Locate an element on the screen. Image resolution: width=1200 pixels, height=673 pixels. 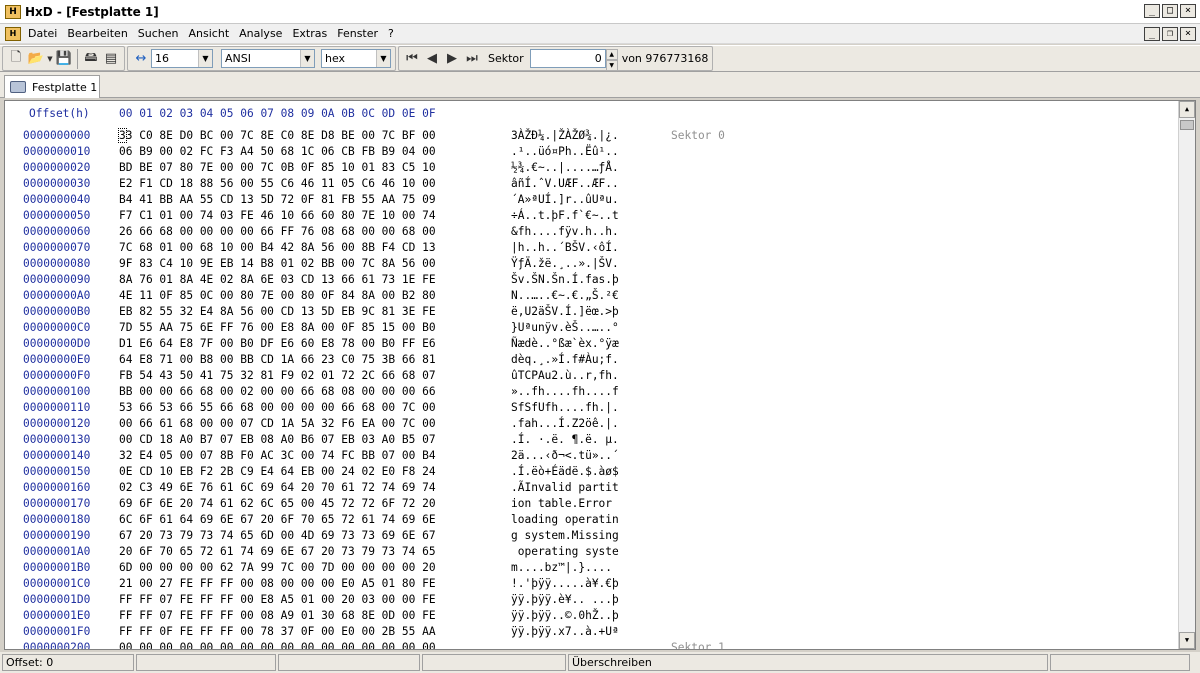
row-ascii: .Í. ·.ë. ¶.ë. µ. is located at coordinates (565, 440).